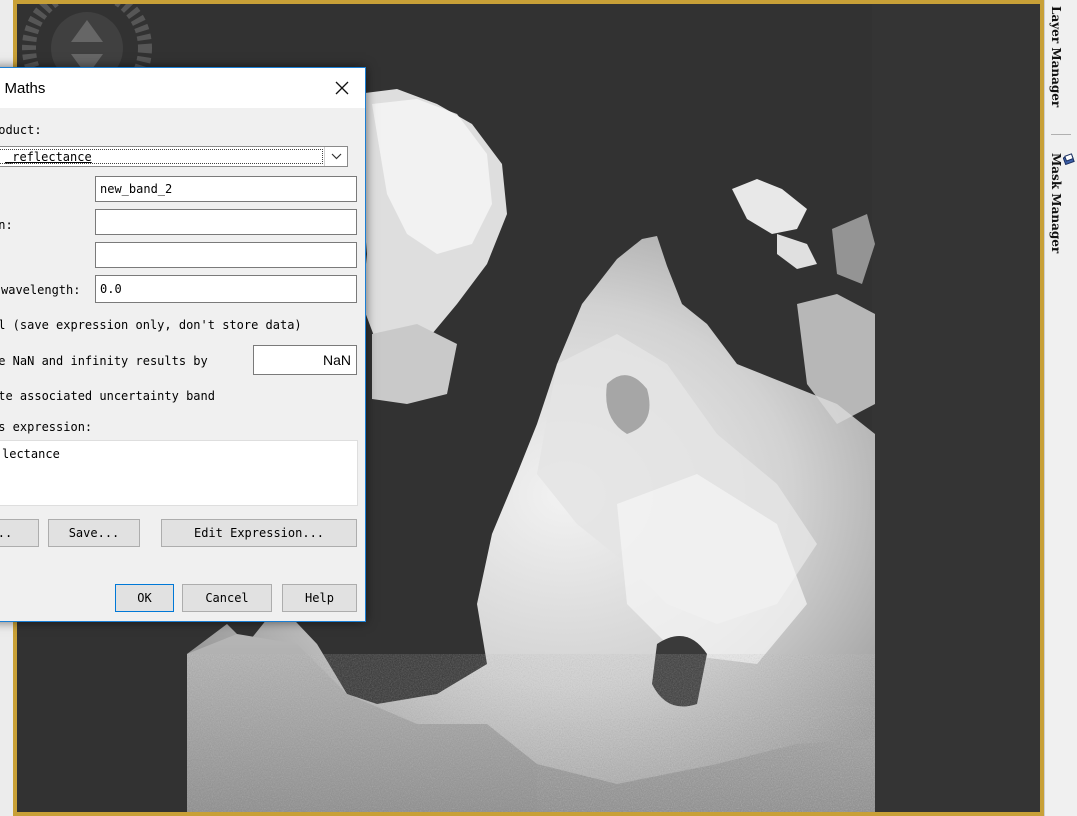 This screenshot has width=1077, height=816. Describe the element at coordinates (19, 533) in the screenshot. I see `load-button: ..` at that location.